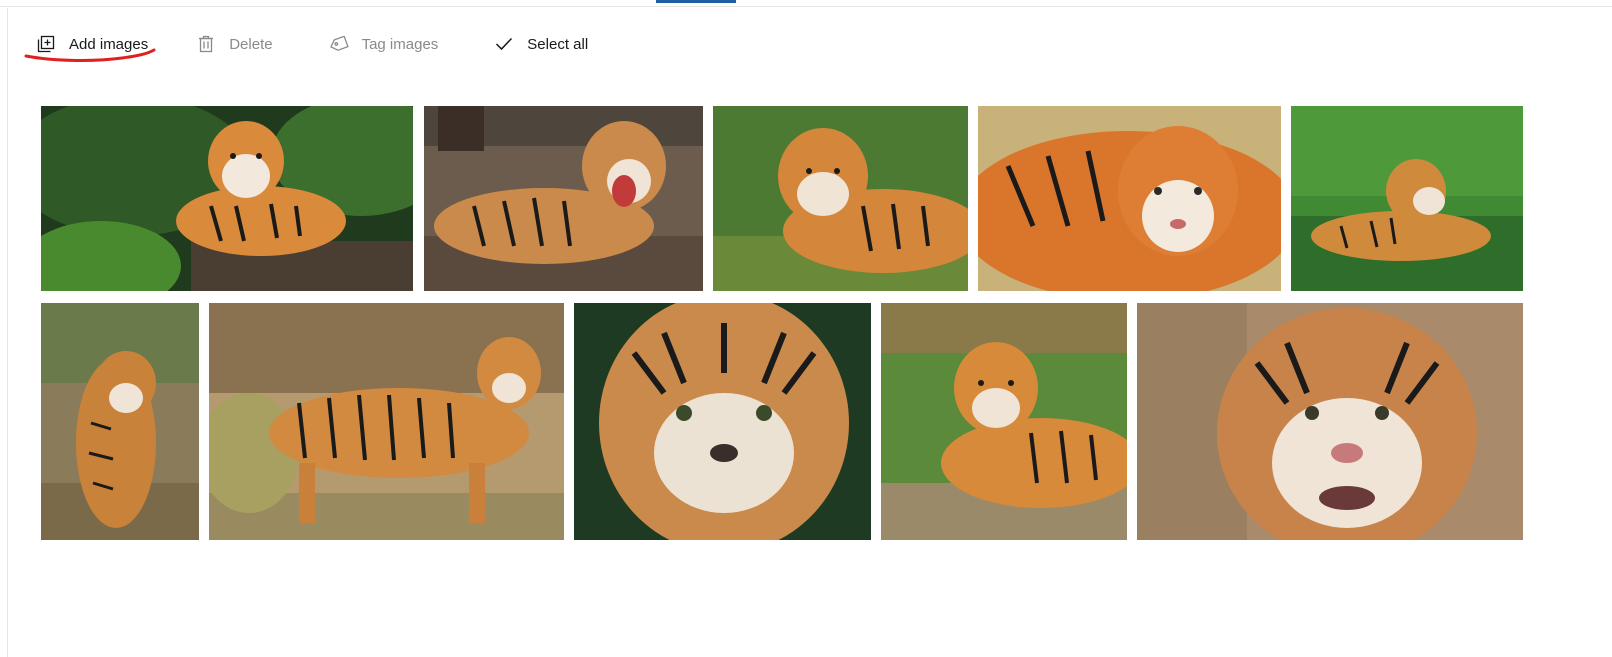 The image size is (1612, 657). Describe the element at coordinates (251, 44) in the screenshot. I see `delete-label: Delete` at that location.